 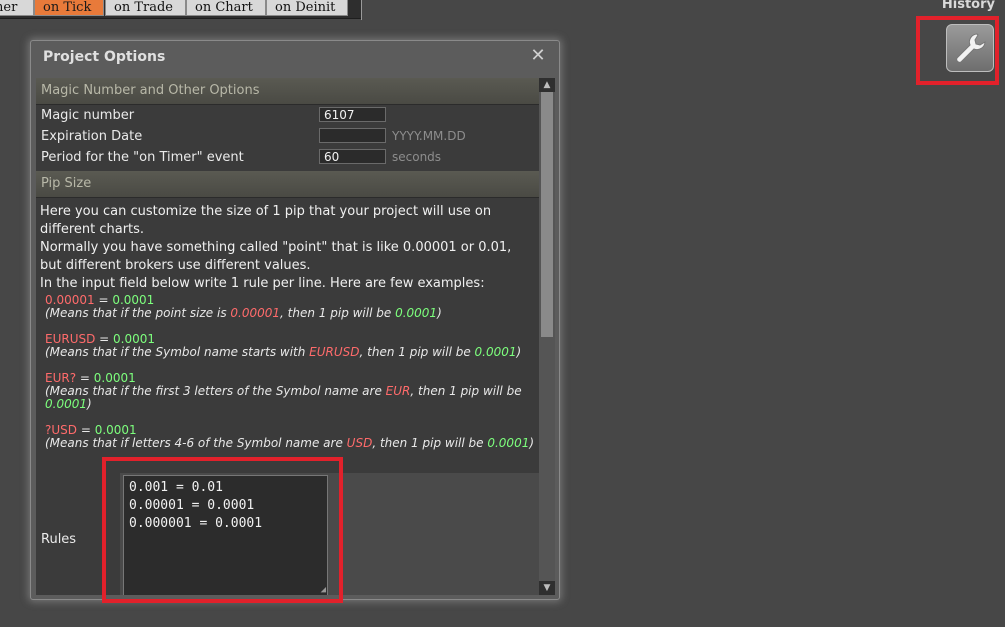 I want to click on highlight-rules-textarea, so click(x=222, y=530).